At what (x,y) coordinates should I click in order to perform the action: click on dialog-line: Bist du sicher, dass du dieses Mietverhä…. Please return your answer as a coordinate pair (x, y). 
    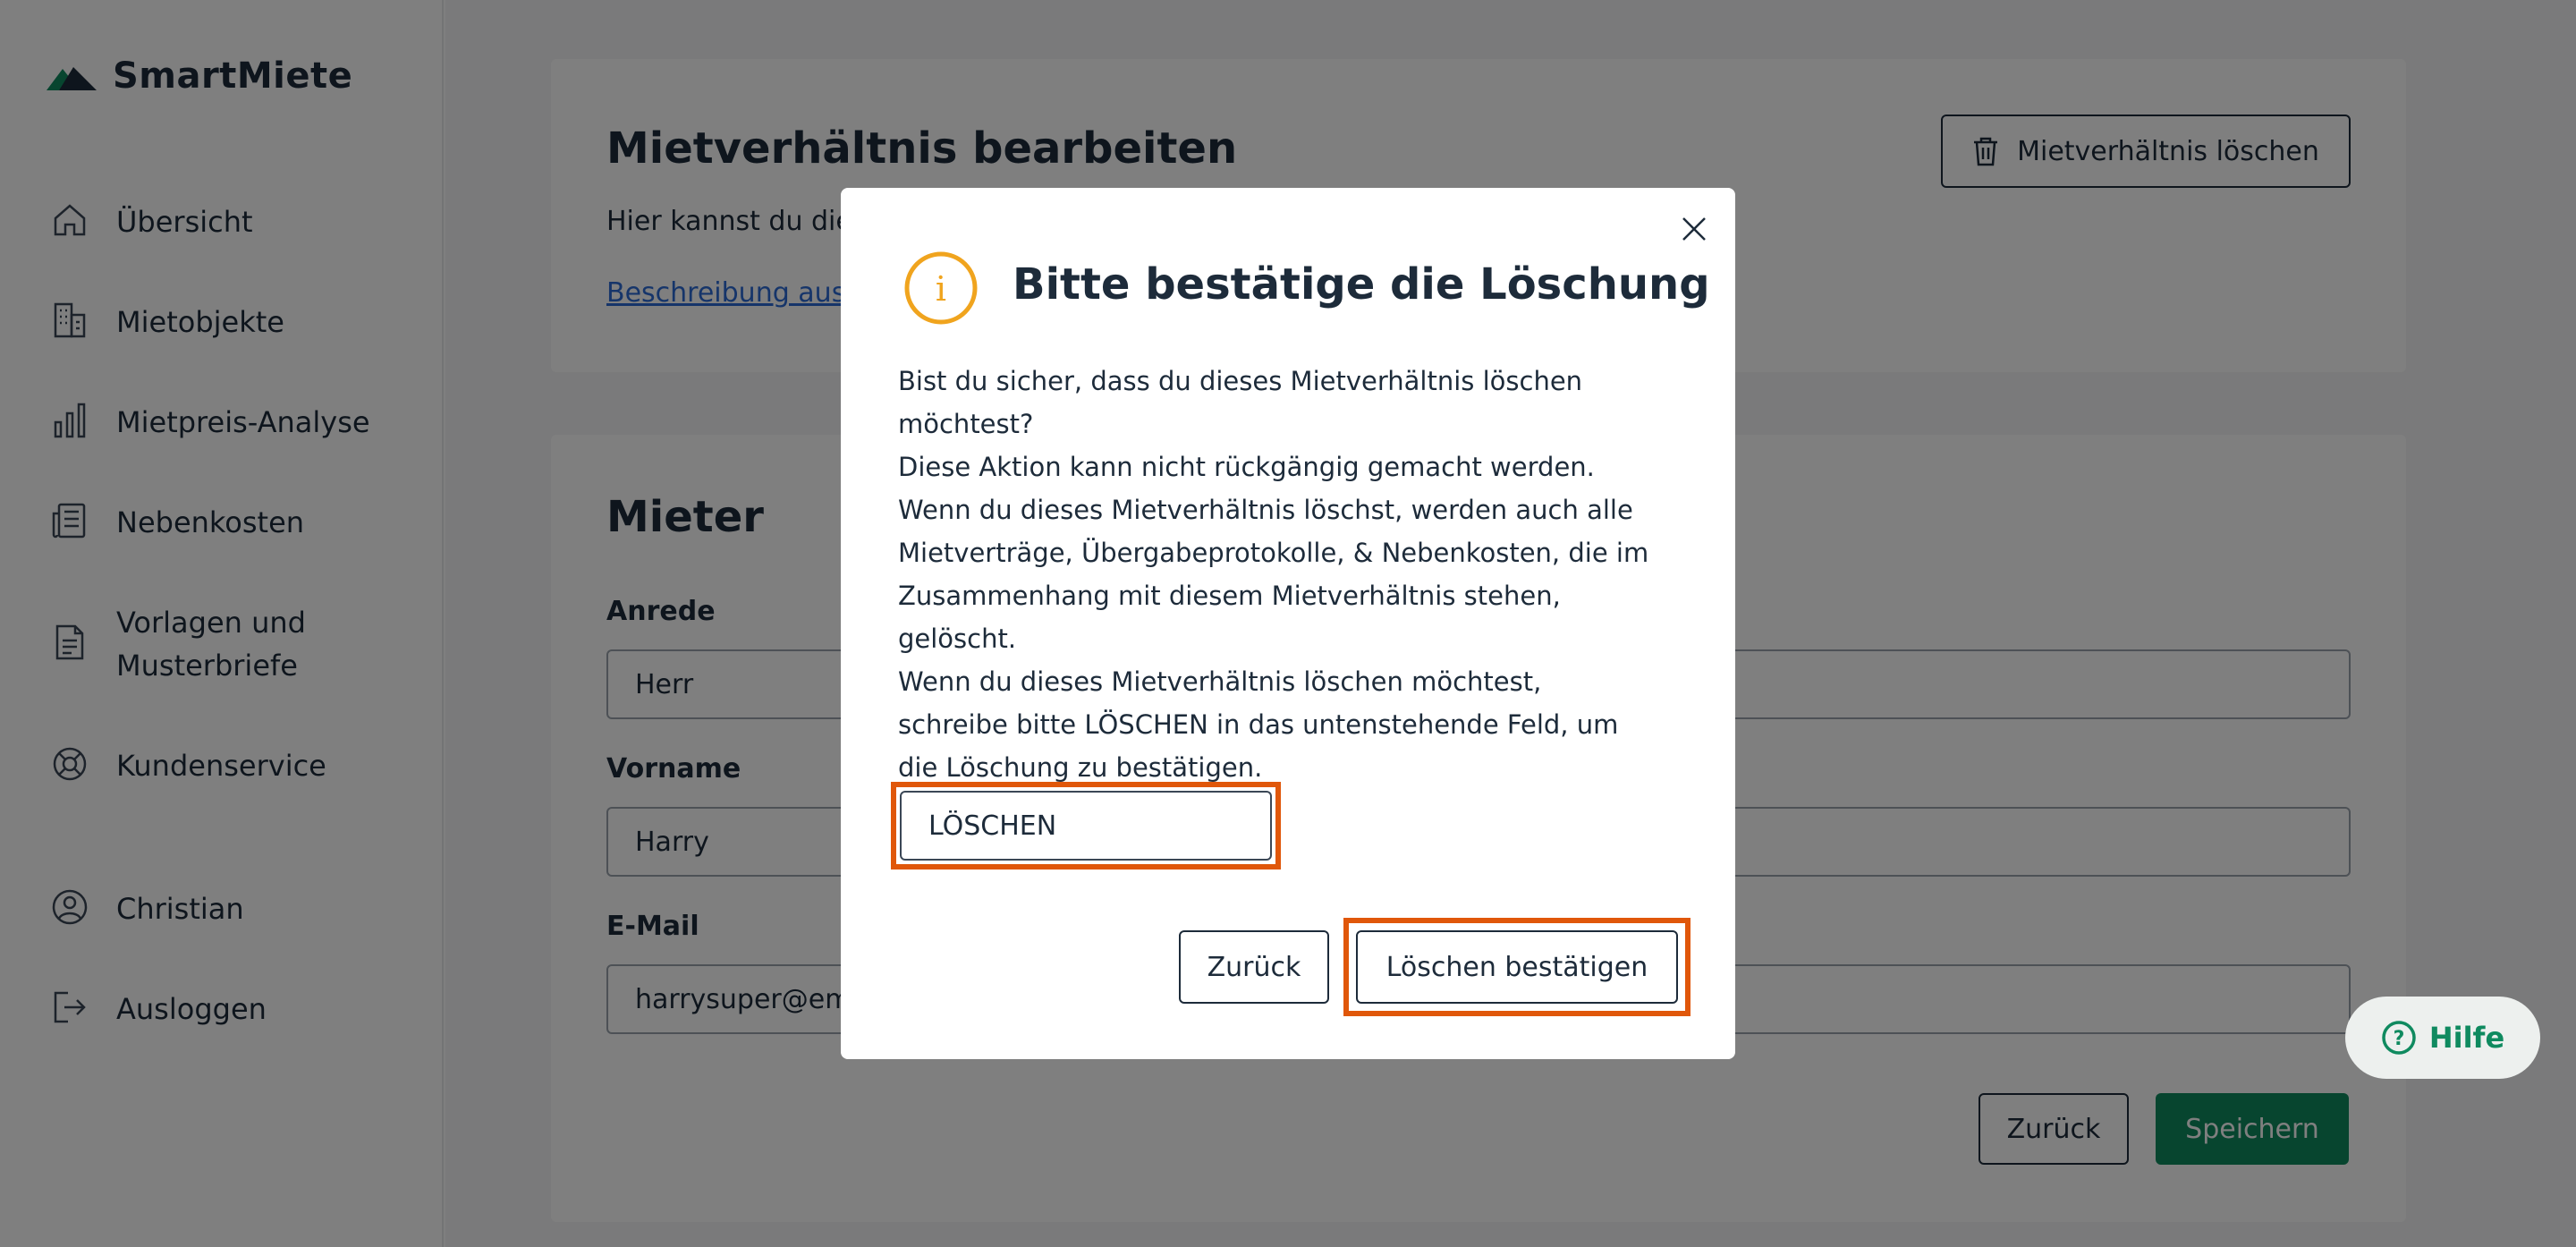
    Looking at the image, I should click on (1240, 381).